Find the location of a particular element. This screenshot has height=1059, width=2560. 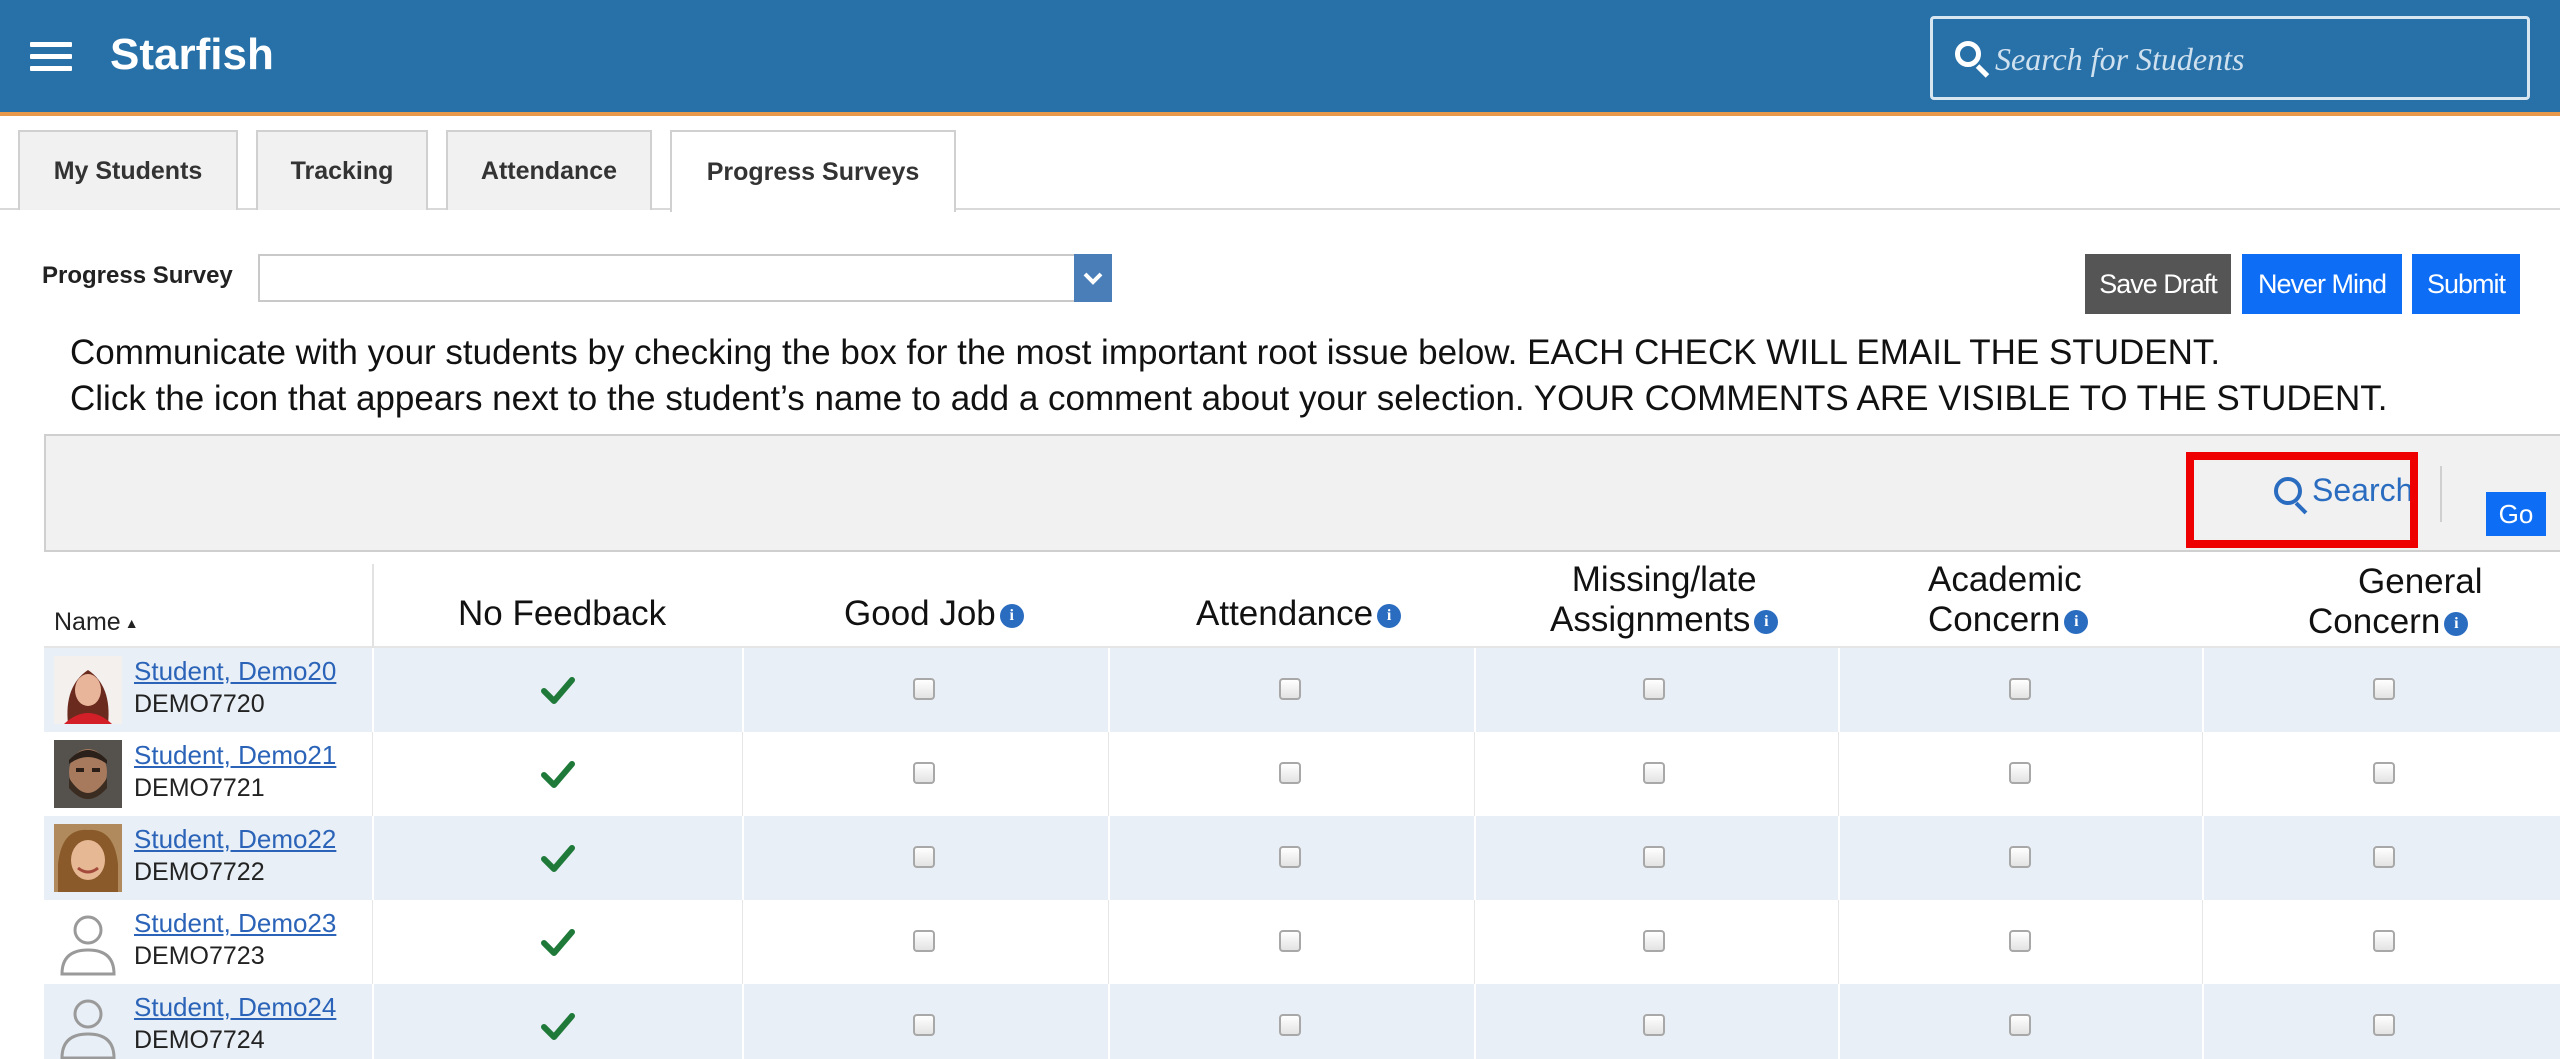

column-header-attendance-label: Attendance is located at coordinates (1285, 613).